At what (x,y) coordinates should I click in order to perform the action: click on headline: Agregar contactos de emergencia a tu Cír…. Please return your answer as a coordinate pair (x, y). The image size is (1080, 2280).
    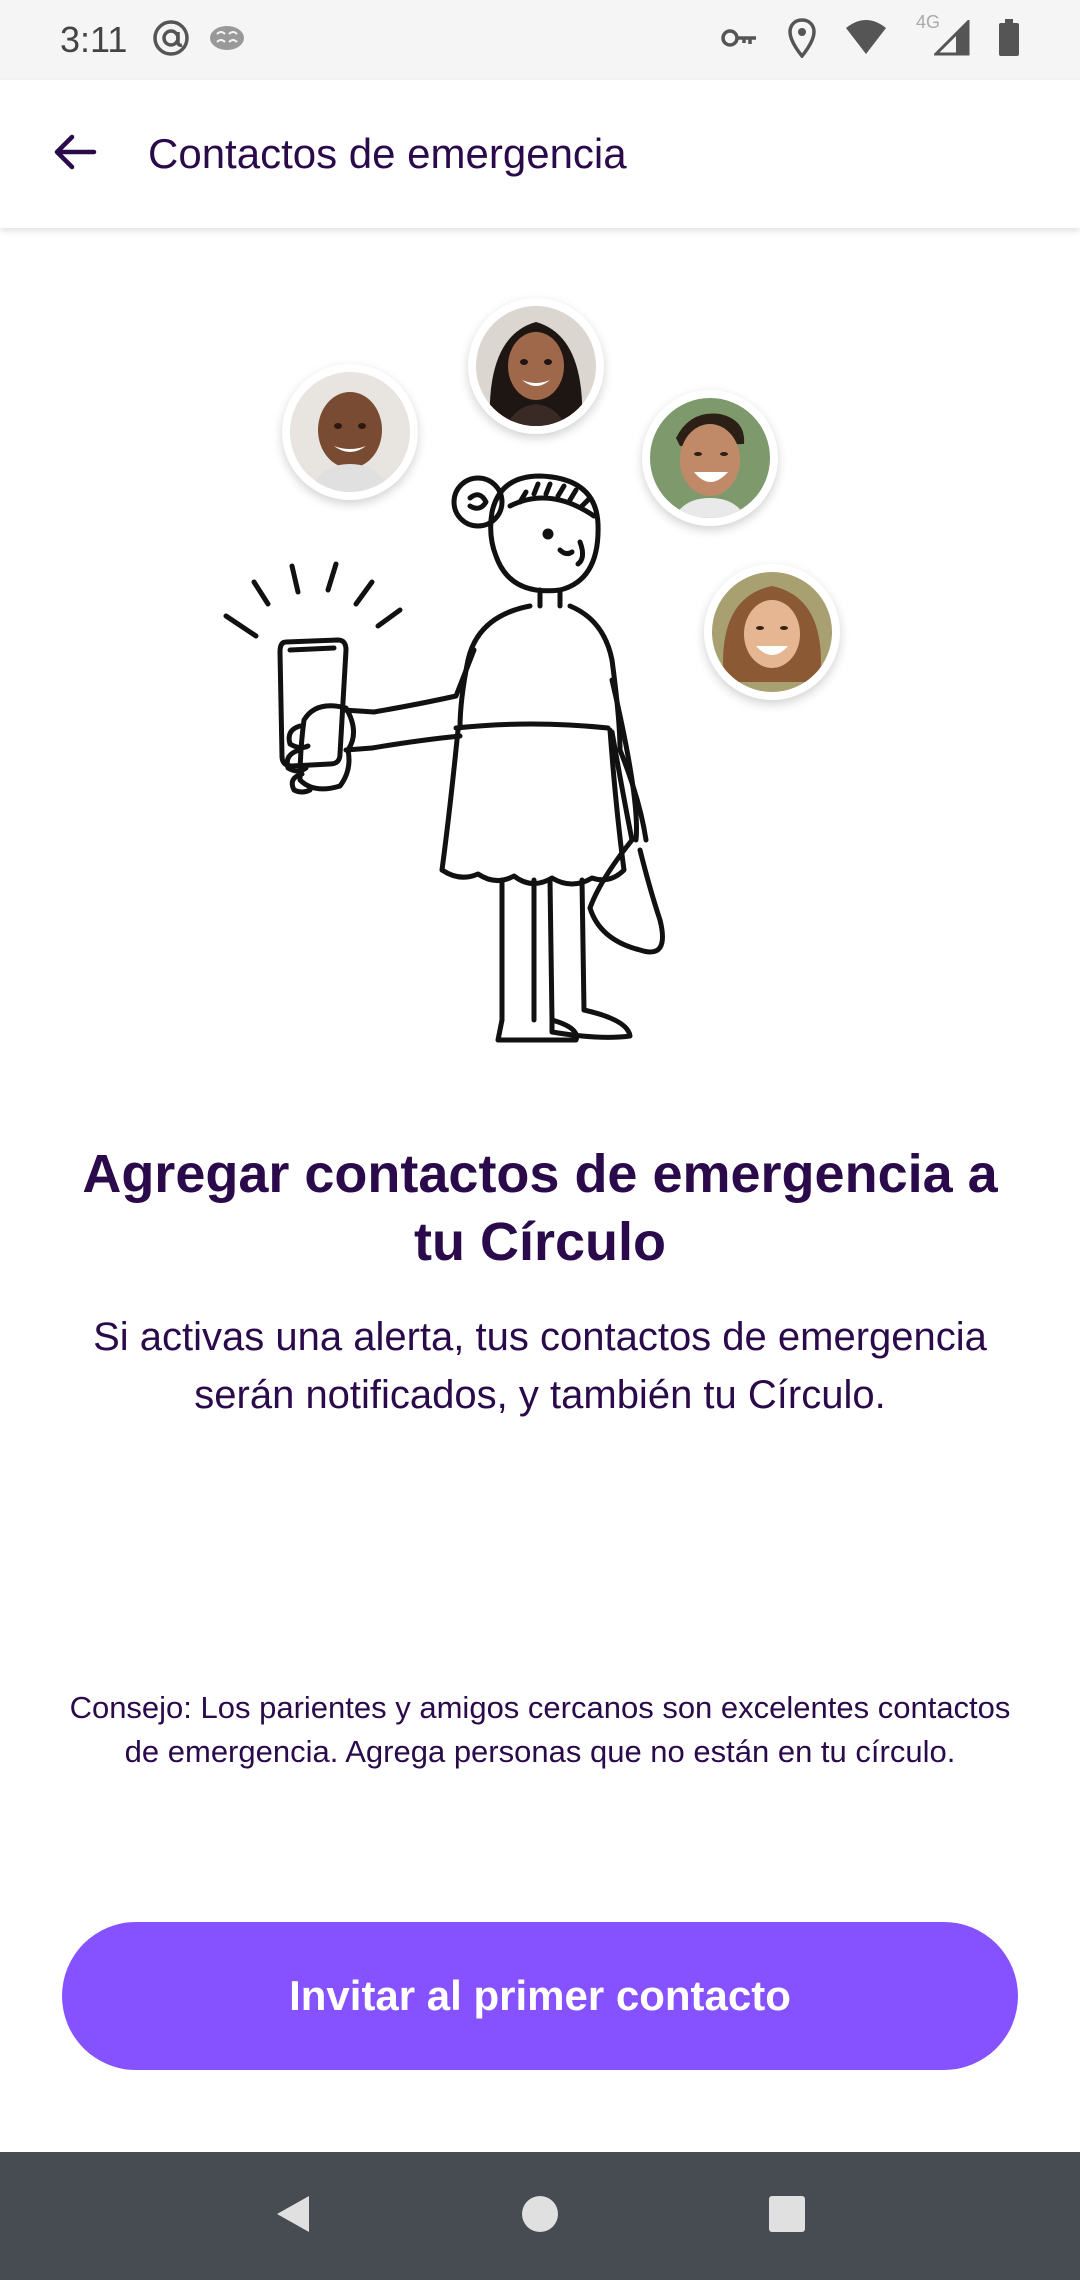
    Looking at the image, I should click on (540, 1208).